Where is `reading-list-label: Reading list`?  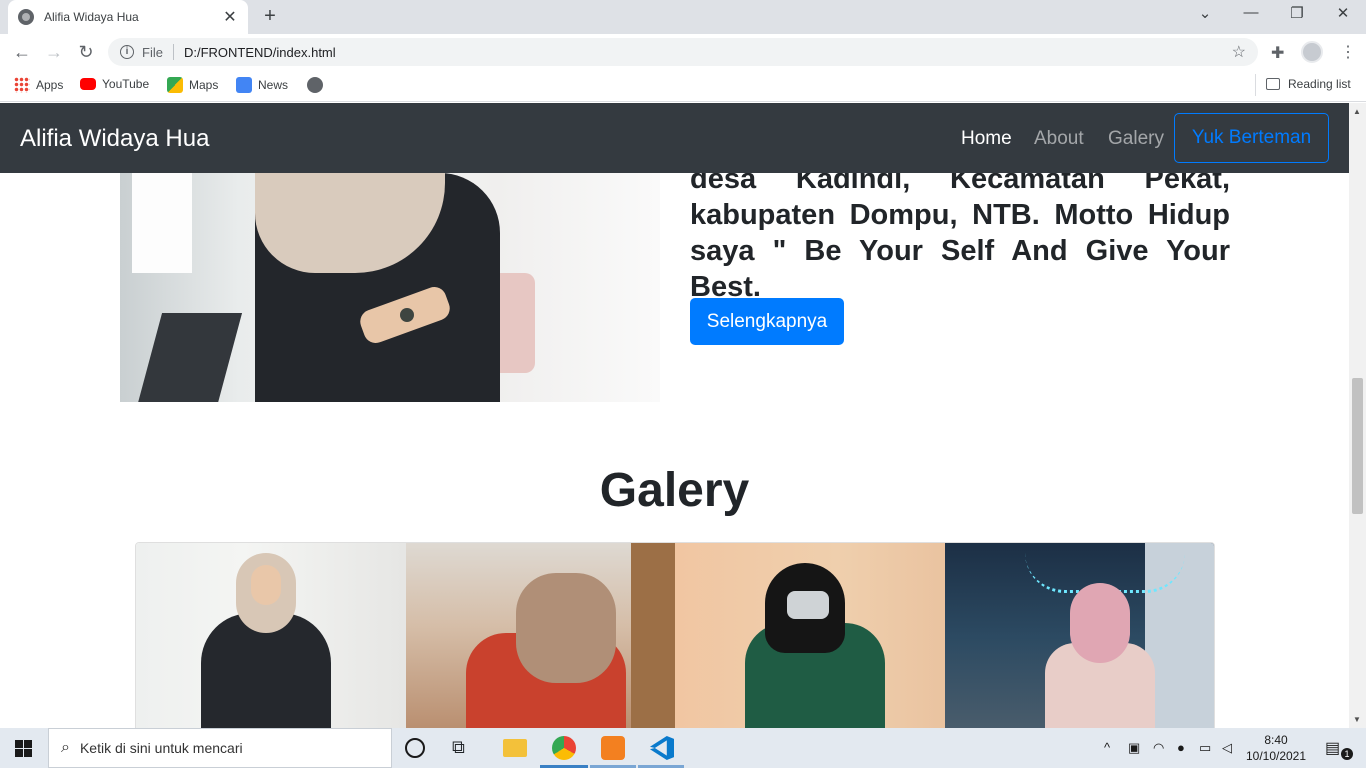
reading-list-label: Reading list is located at coordinates (1319, 84).